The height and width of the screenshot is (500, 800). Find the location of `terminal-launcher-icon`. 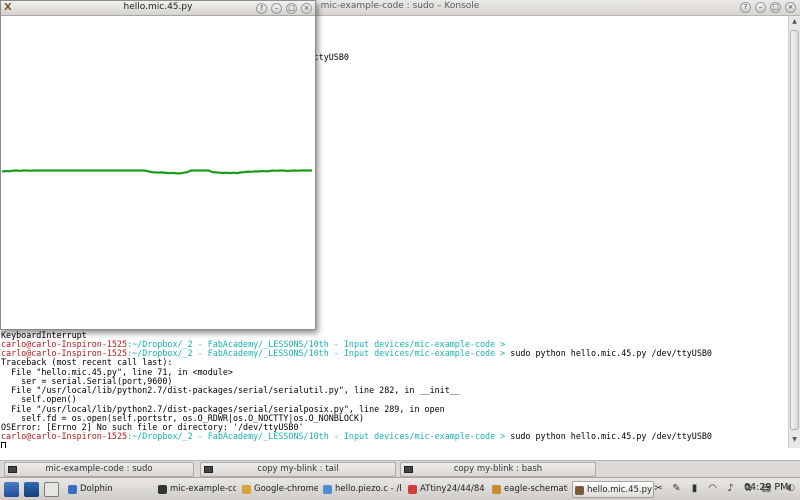

terminal-launcher-icon is located at coordinates (51, 489).